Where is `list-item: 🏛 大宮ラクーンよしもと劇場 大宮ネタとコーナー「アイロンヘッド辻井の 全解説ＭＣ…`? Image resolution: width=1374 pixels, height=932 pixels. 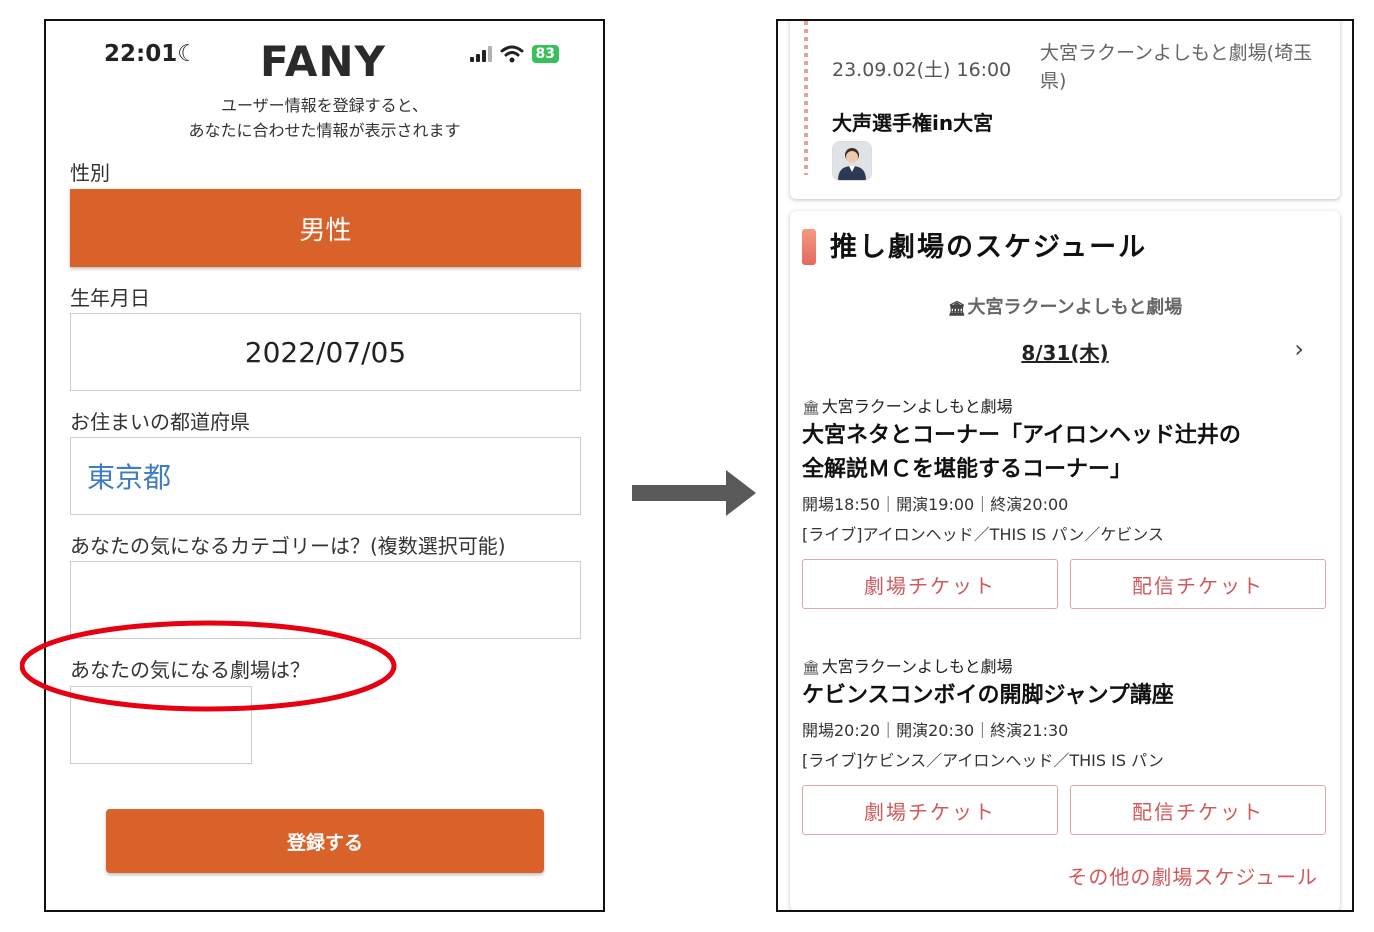
list-item: 🏛 大宮ラクーンよしもと劇場 大宮ネタとコーナー「アイロンヘッド辻井の 全解説ＭＣ… is located at coordinates (1067, 501).